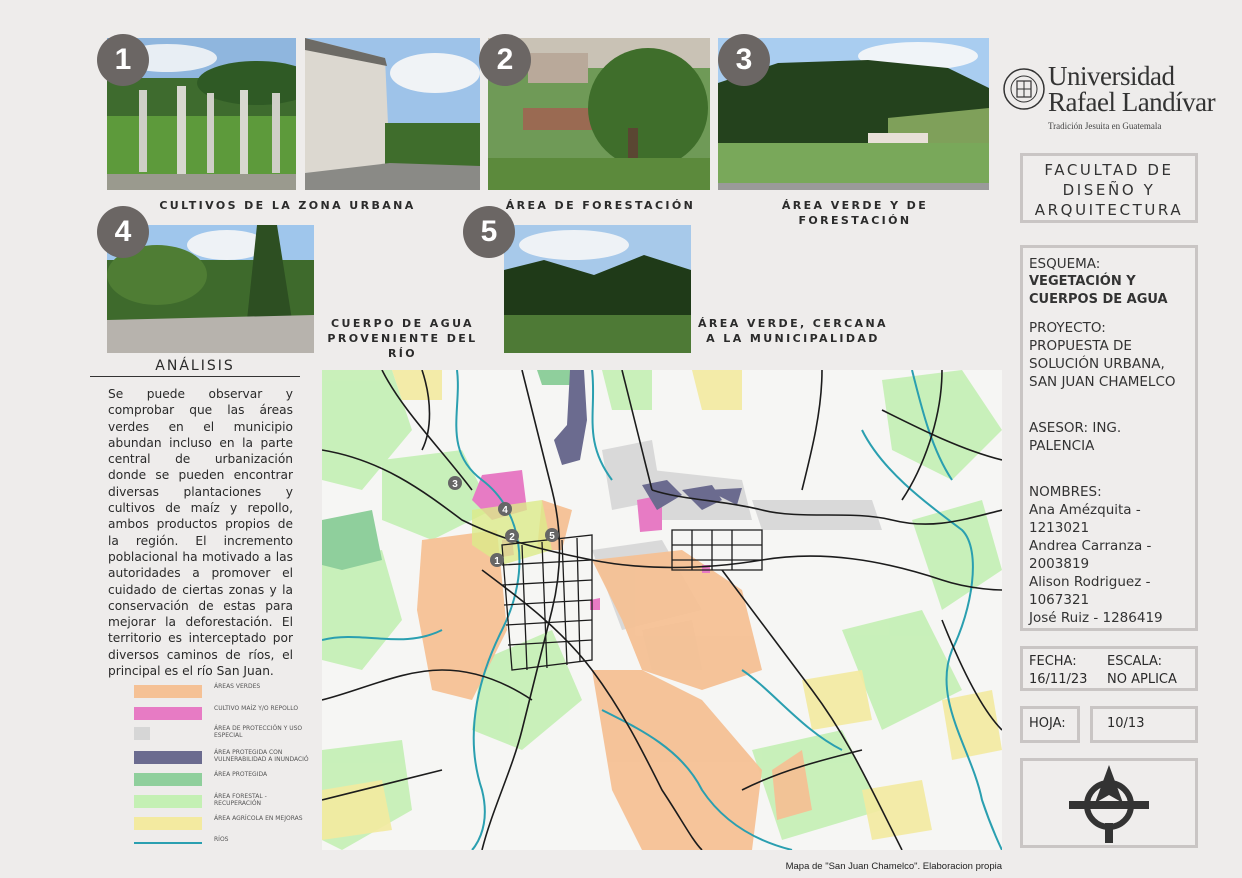 The image size is (1242, 878). Describe the element at coordinates (1058, 671) in the screenshot. I see `fecha-group: FECHA: 16/11/23` at that location.